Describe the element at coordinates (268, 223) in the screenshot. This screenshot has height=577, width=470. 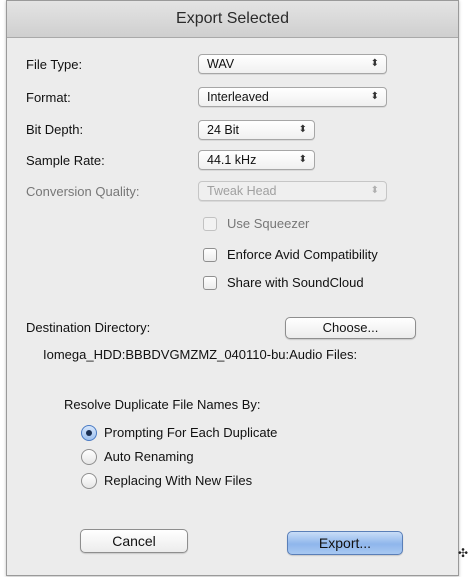
I see `use-squeezer-label: Use Squeezer` at that location.